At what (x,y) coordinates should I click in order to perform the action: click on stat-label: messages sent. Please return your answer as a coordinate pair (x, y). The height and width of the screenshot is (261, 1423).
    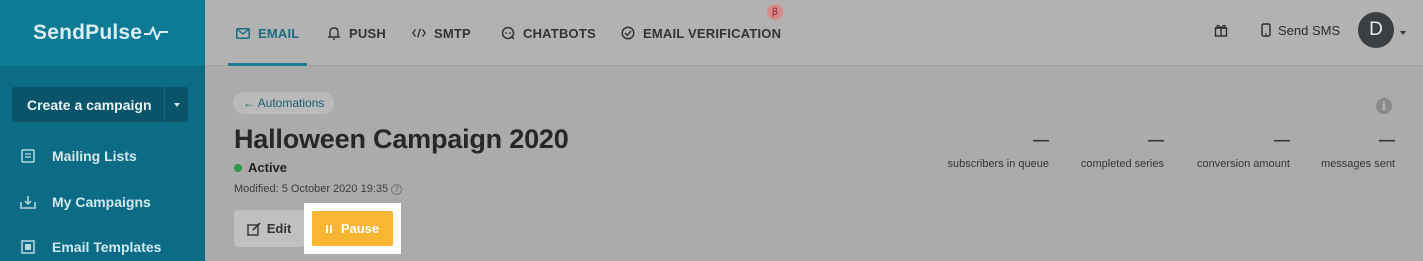
    Looking at the image, I should click on (1358, 164).